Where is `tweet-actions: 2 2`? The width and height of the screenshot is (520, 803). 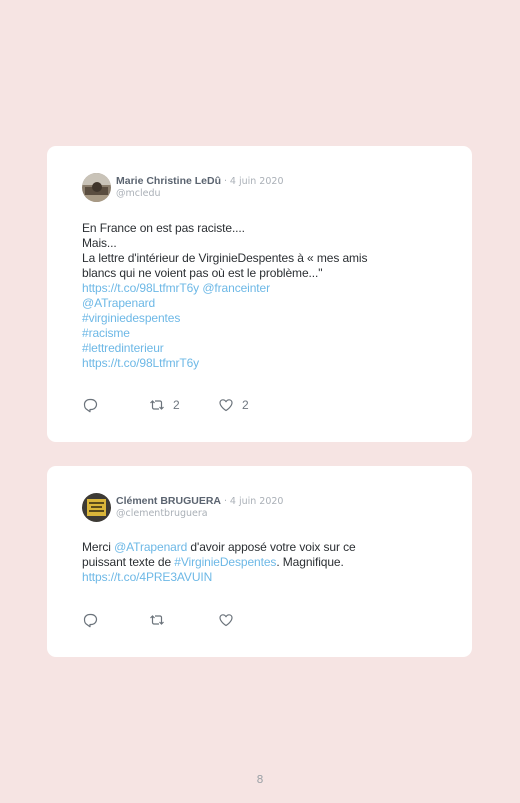
tweet-actions: 2 2 is located at coordinates (267, 405).